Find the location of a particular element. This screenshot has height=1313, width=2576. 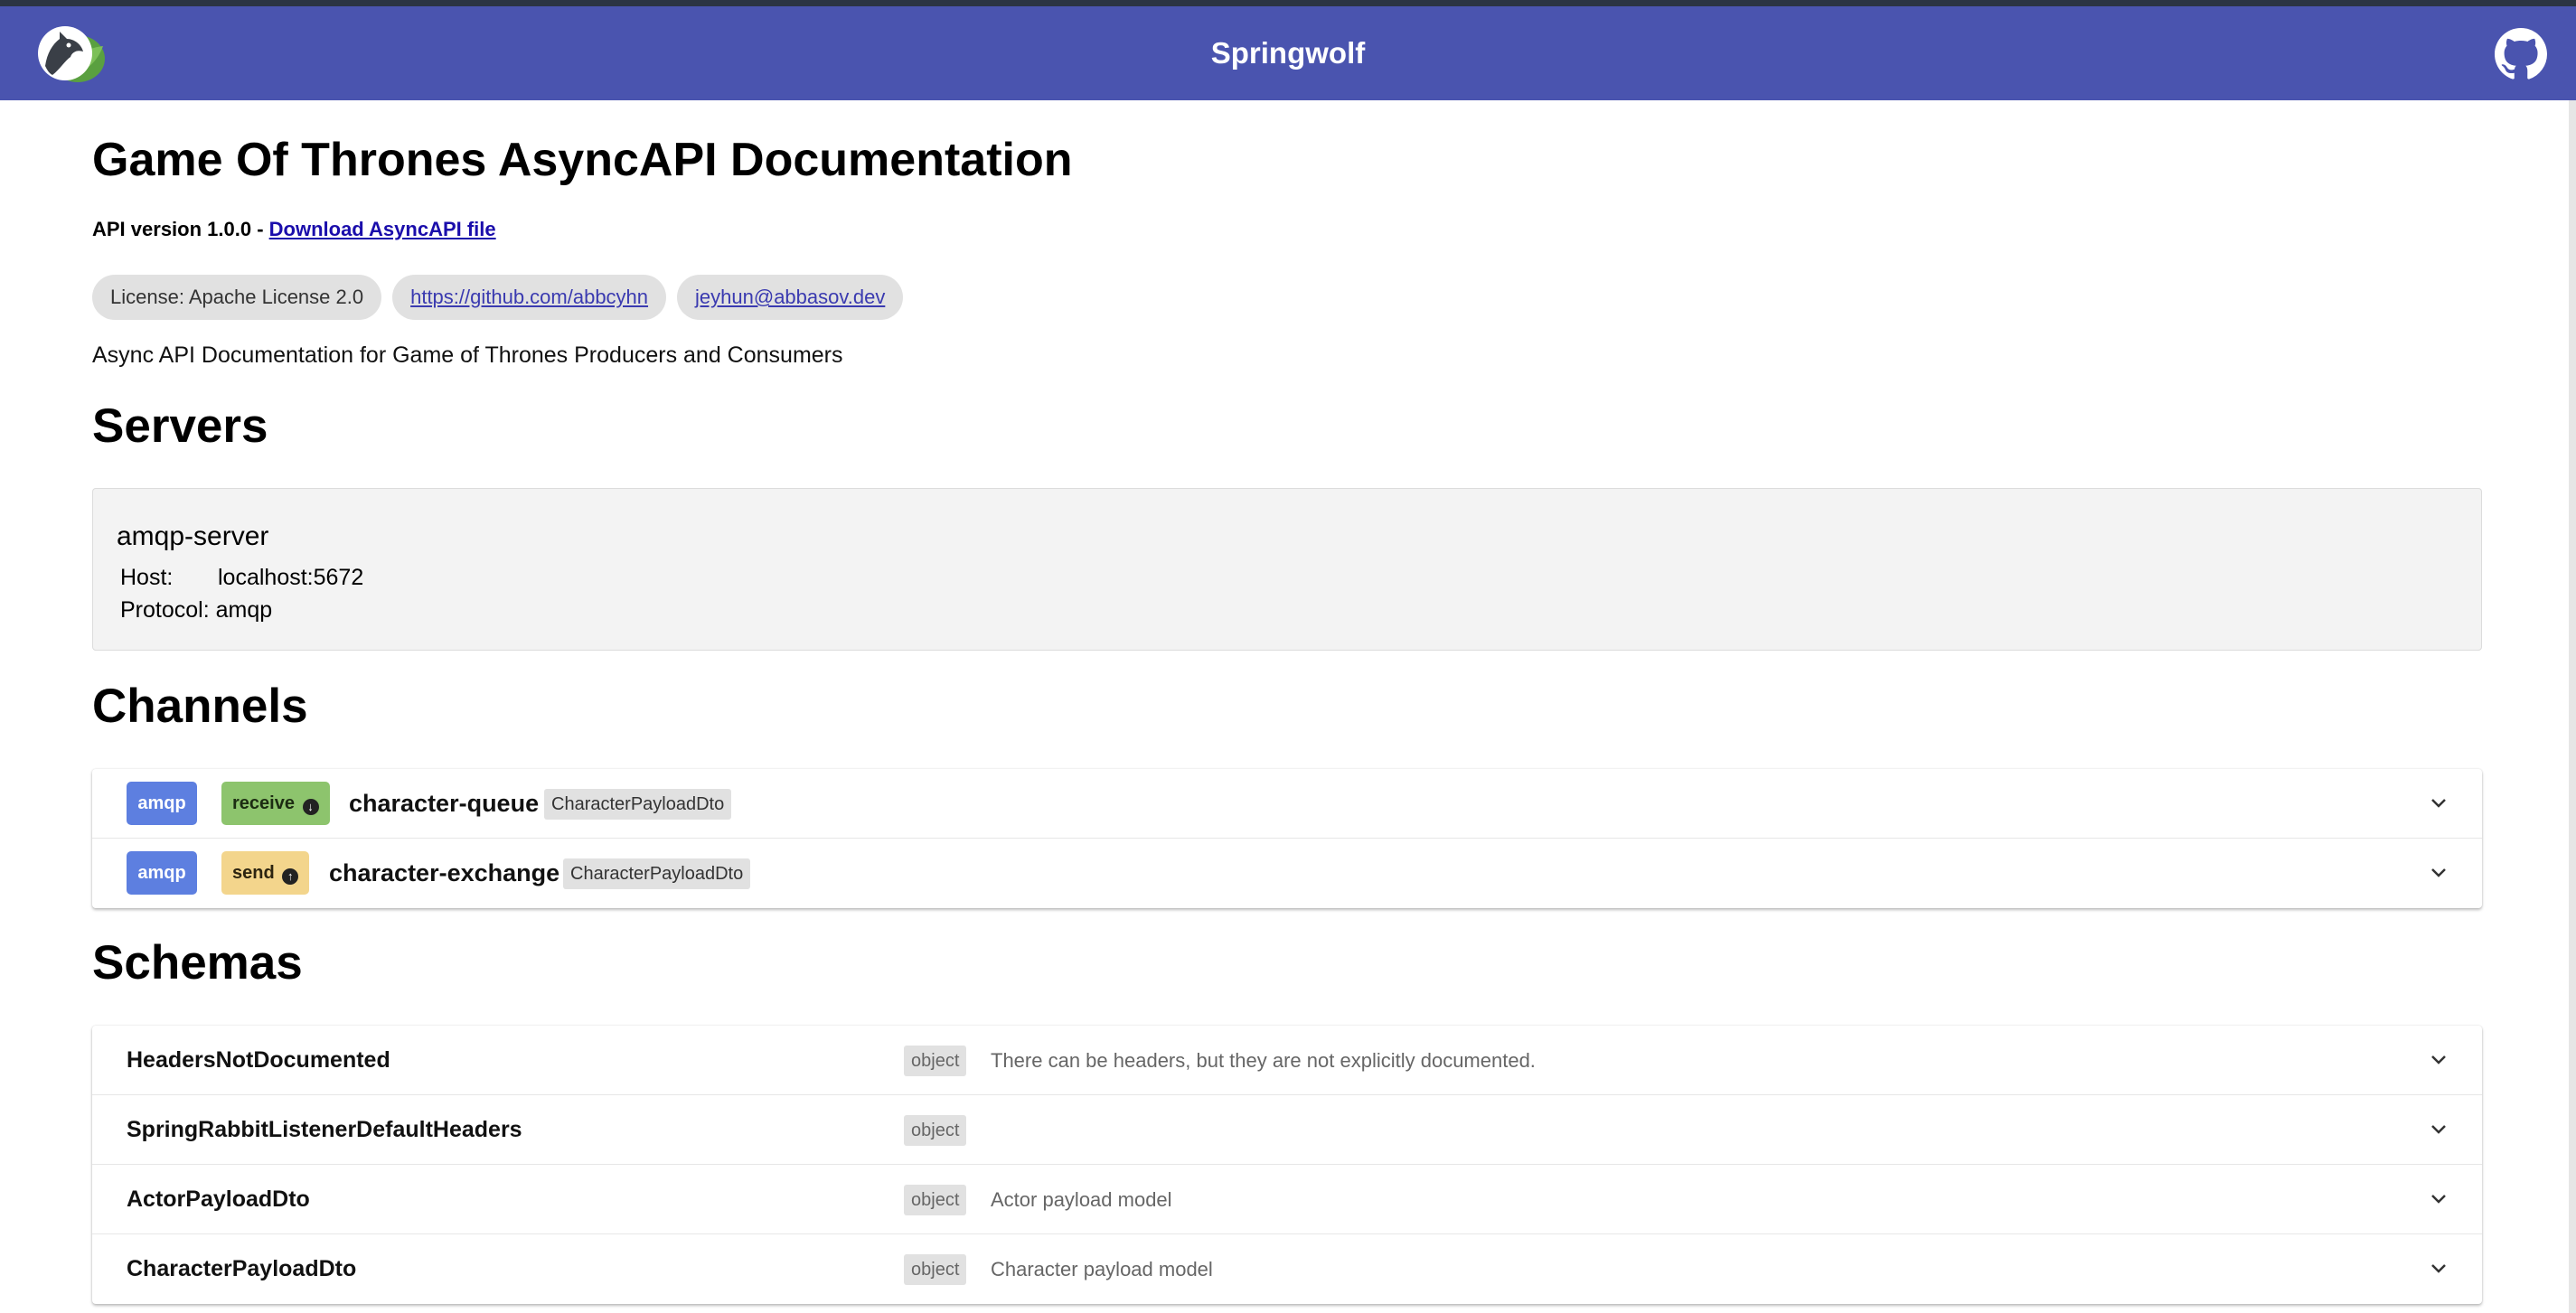

page-title: Game Of Thrones AsyncAPI Documentation is located at coordinates (583, 160).